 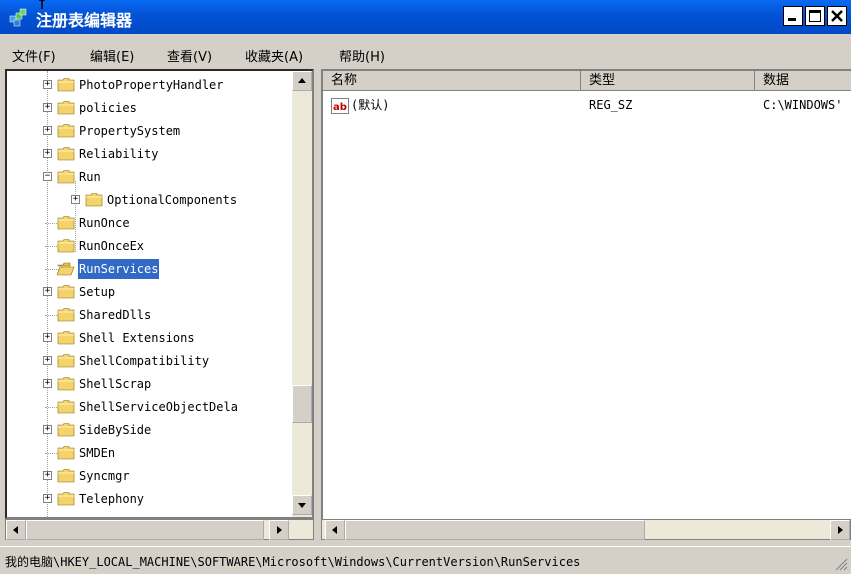 What do you see at coordinates (815, 16) in the screenshot?
I see `maximize-button` at bounding box center [815, 16].